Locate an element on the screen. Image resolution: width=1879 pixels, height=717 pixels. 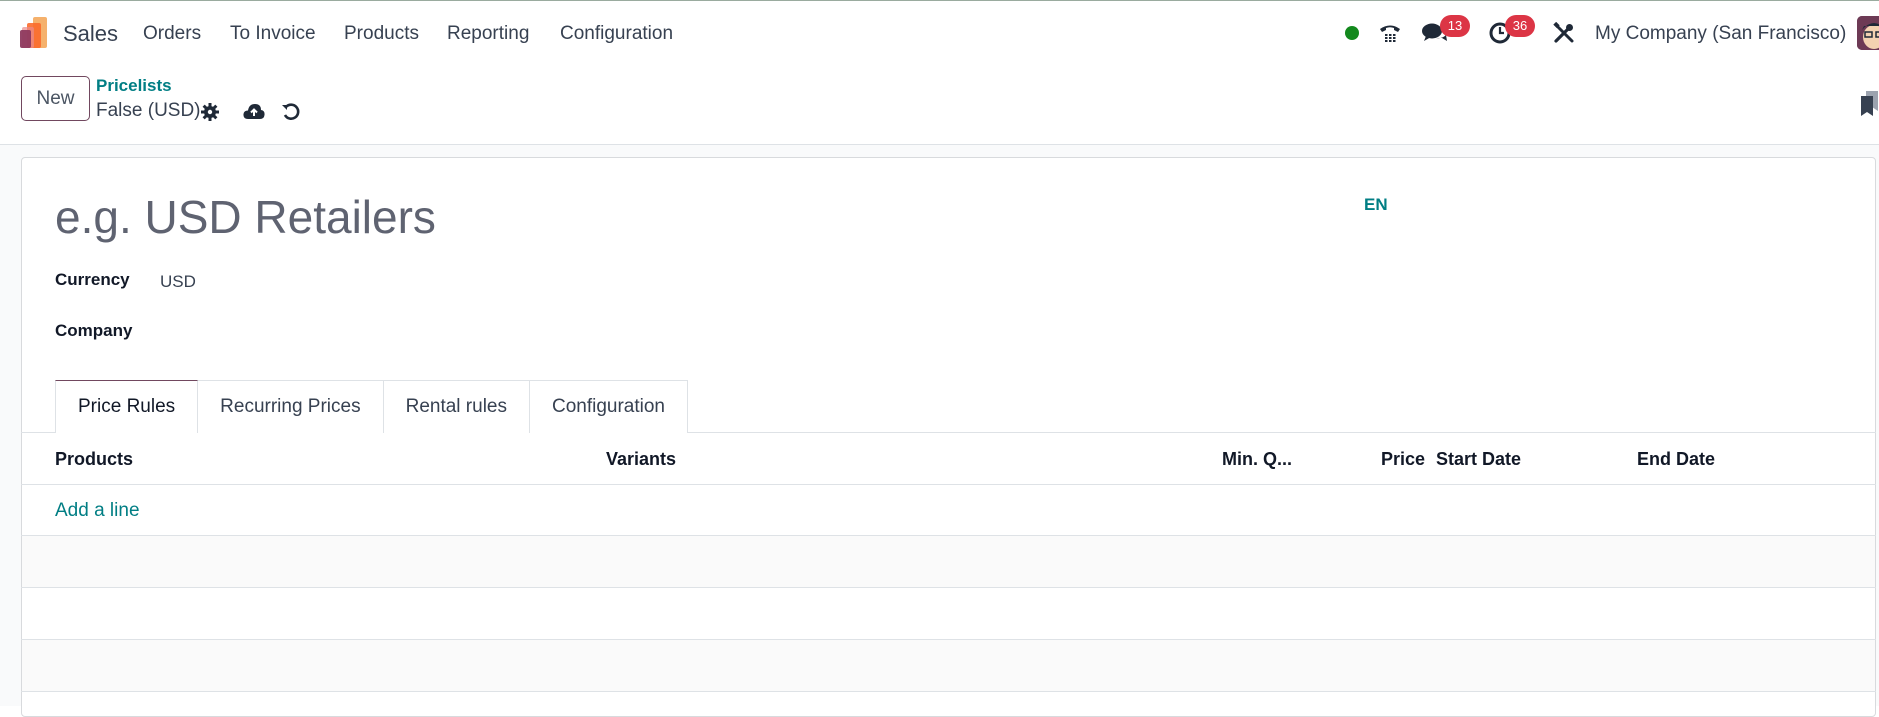
user-avatar is located at coordinates (1868, 33).